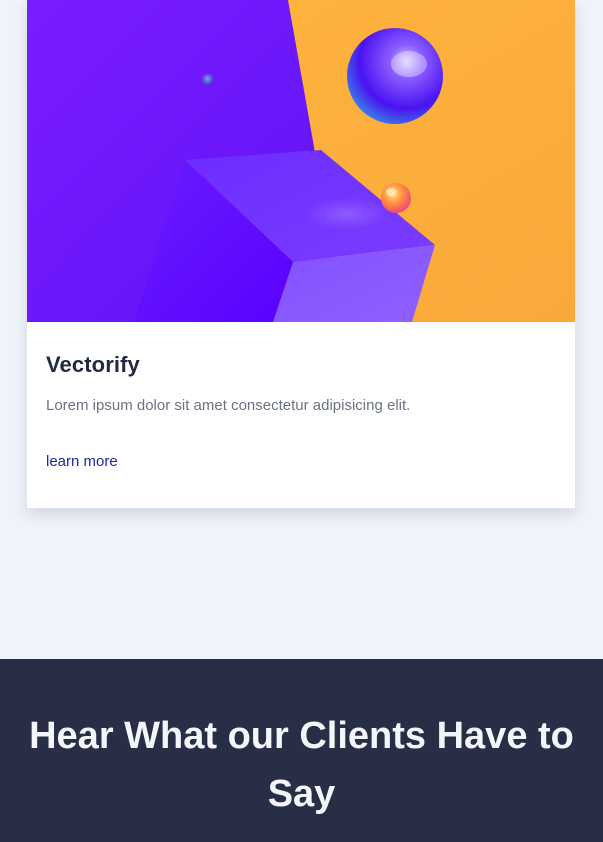  What do you see at coordinates (82, 461) in the screenshot?
I see `learn-more-link: learn more` at bounding box center [82, 461].